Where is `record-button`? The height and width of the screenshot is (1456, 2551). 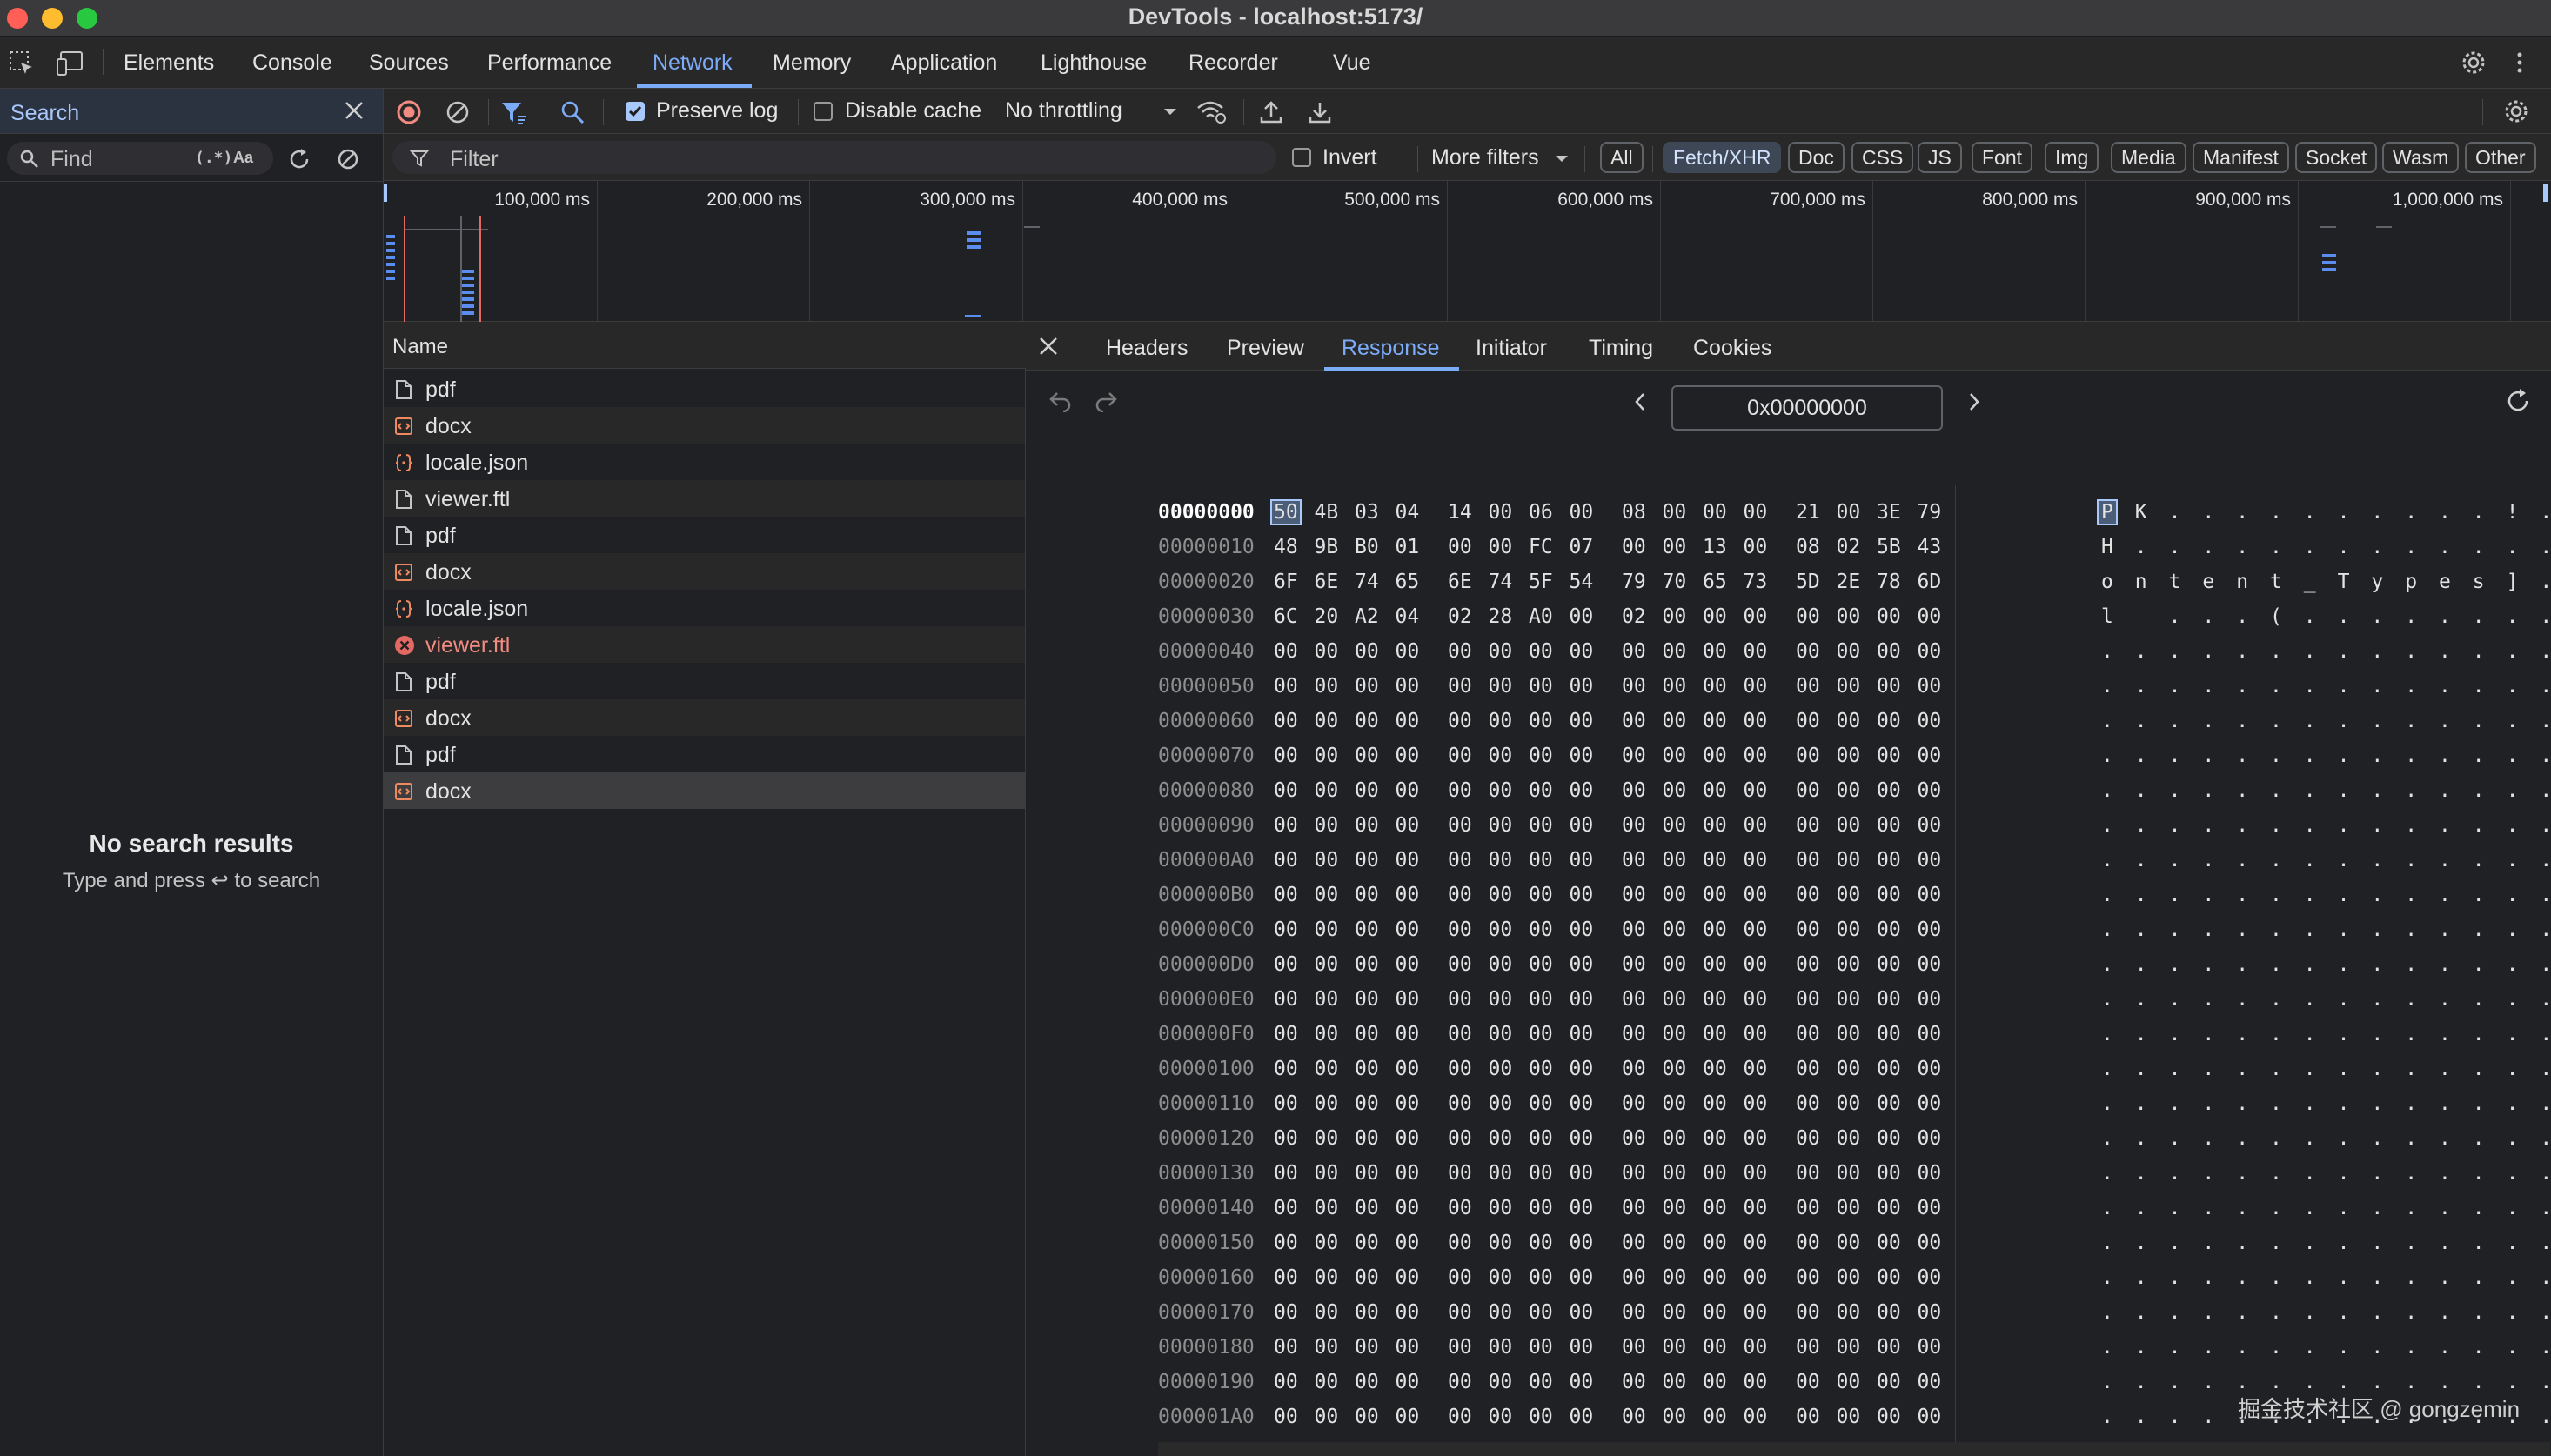
record-button is located at coordinates (409, 112).